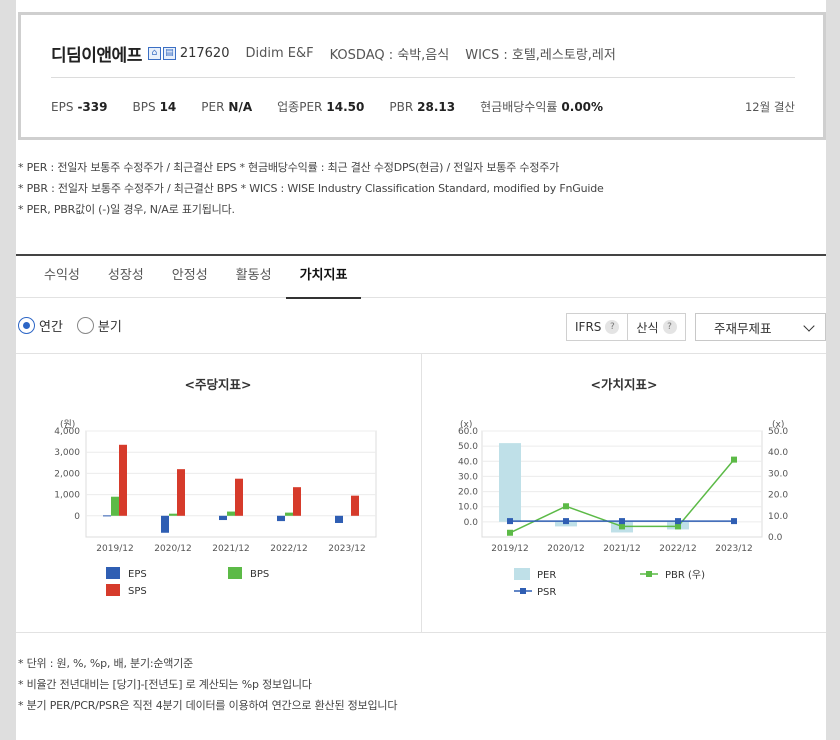 Image resolution: width=840 pixels, height=740 pixels. I want to click on y-tick-label: 3,000, so click(67, 453).